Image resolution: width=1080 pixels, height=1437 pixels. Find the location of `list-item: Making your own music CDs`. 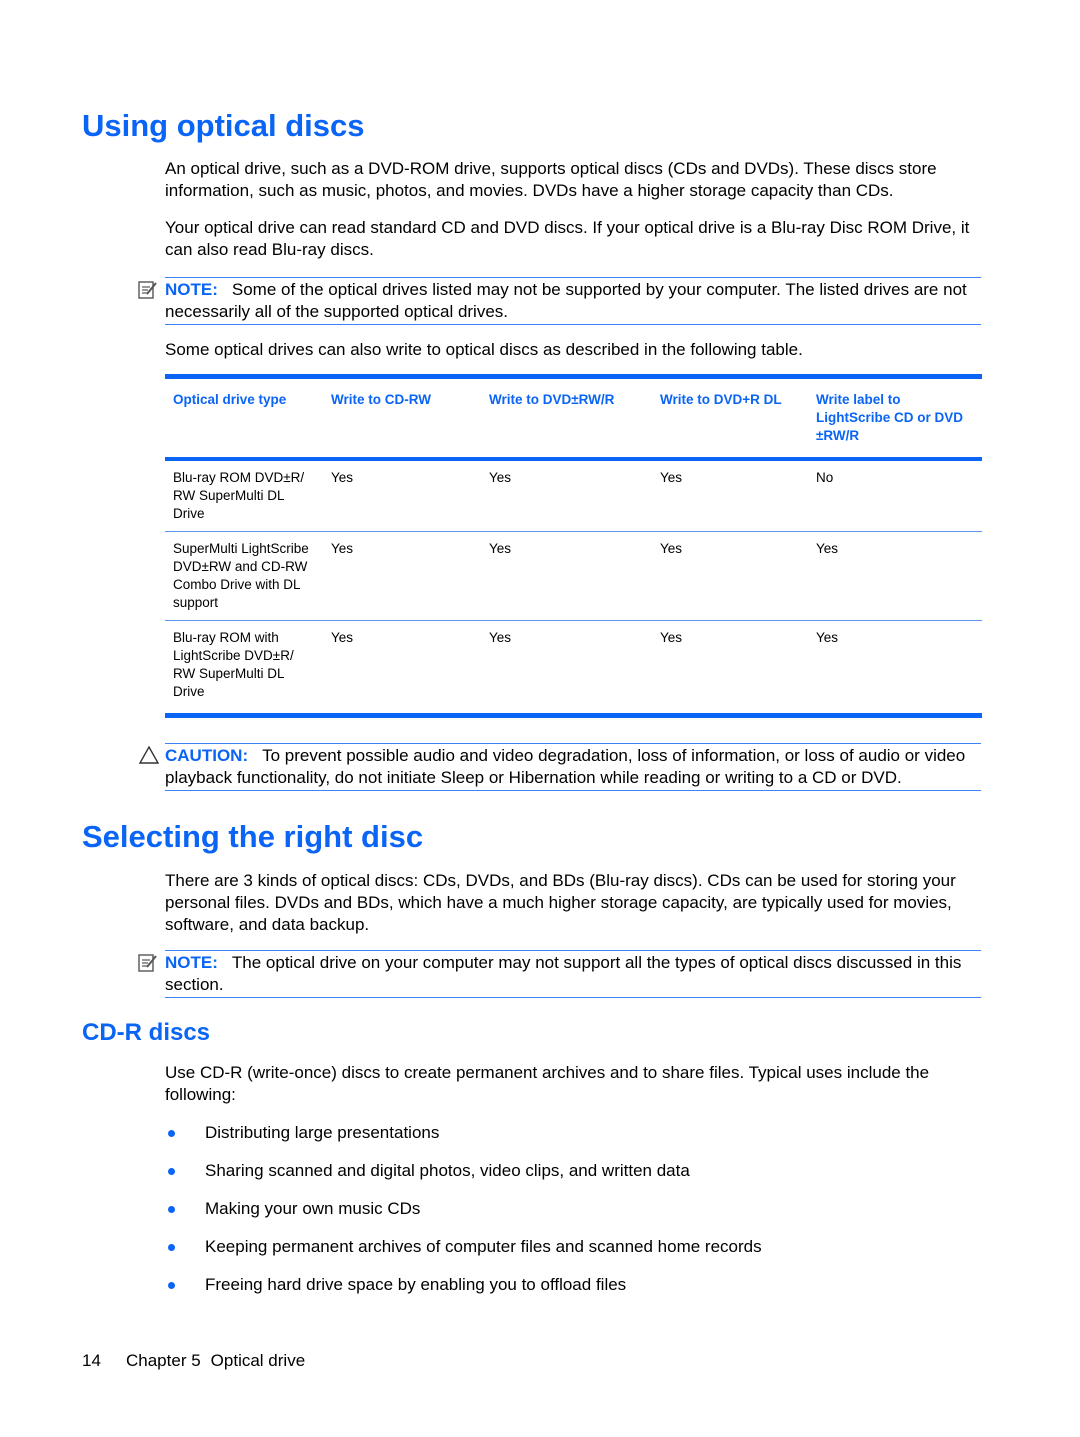

list-item: Making your own music CDs is located at coordinates (575, 1217).